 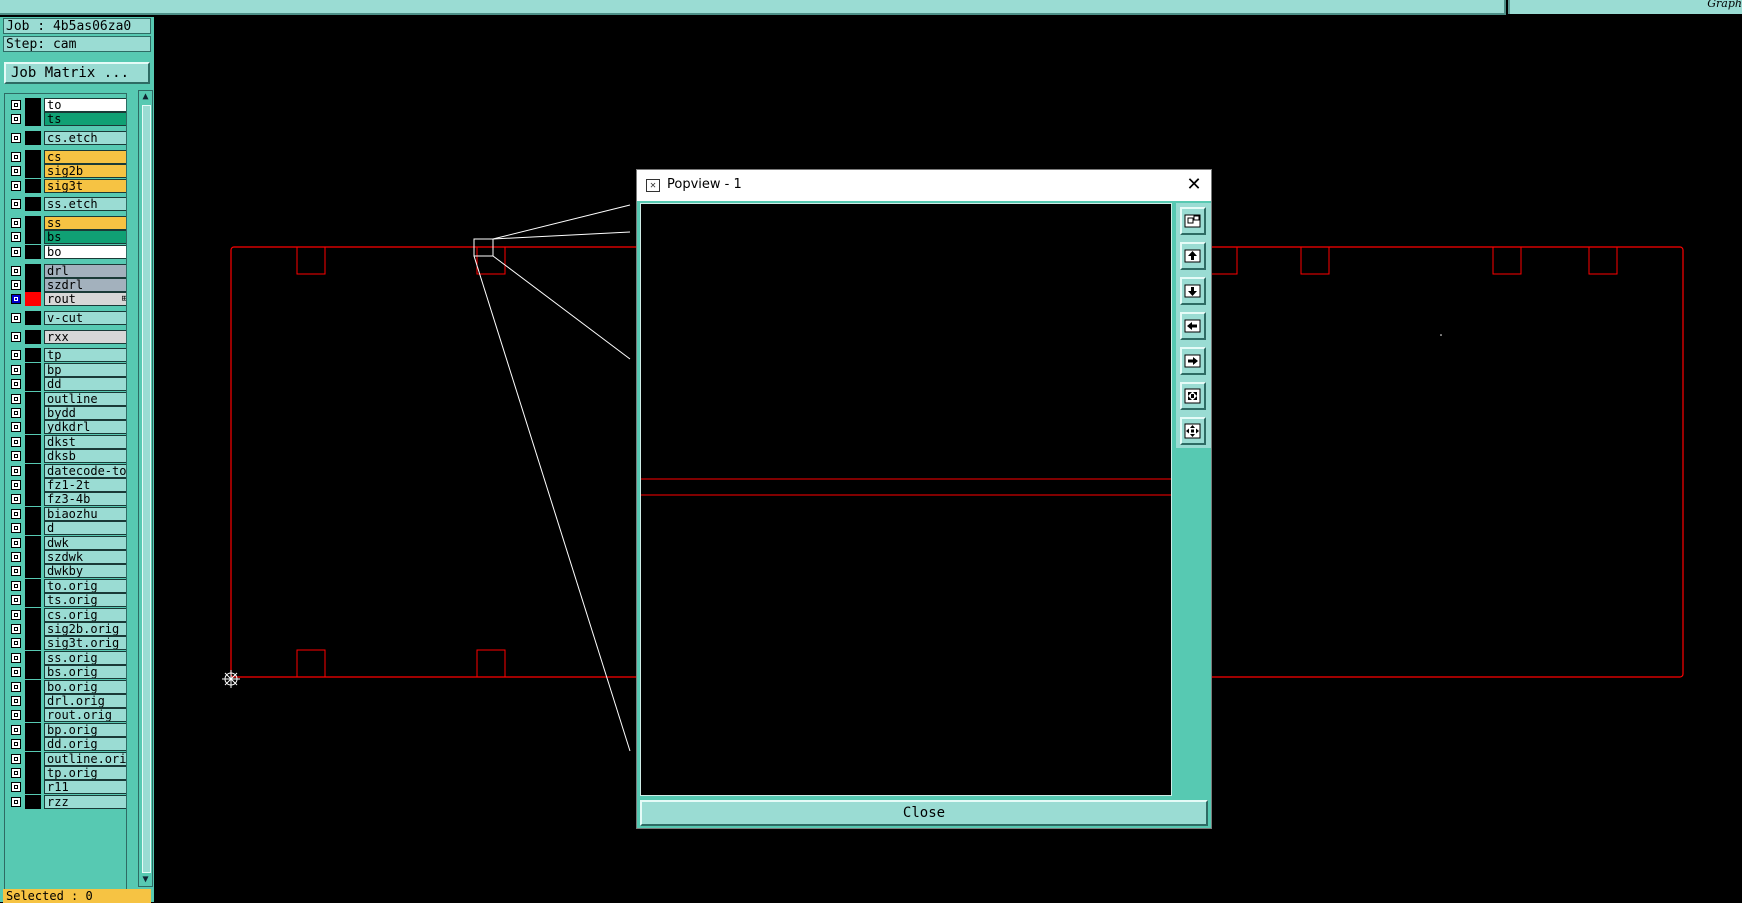 What do you see at coordinates (924, 185) in the screenshot?
I see `popview-titlebar: ✕ Popview - 1 ✕` at bounding box center [924, 185].